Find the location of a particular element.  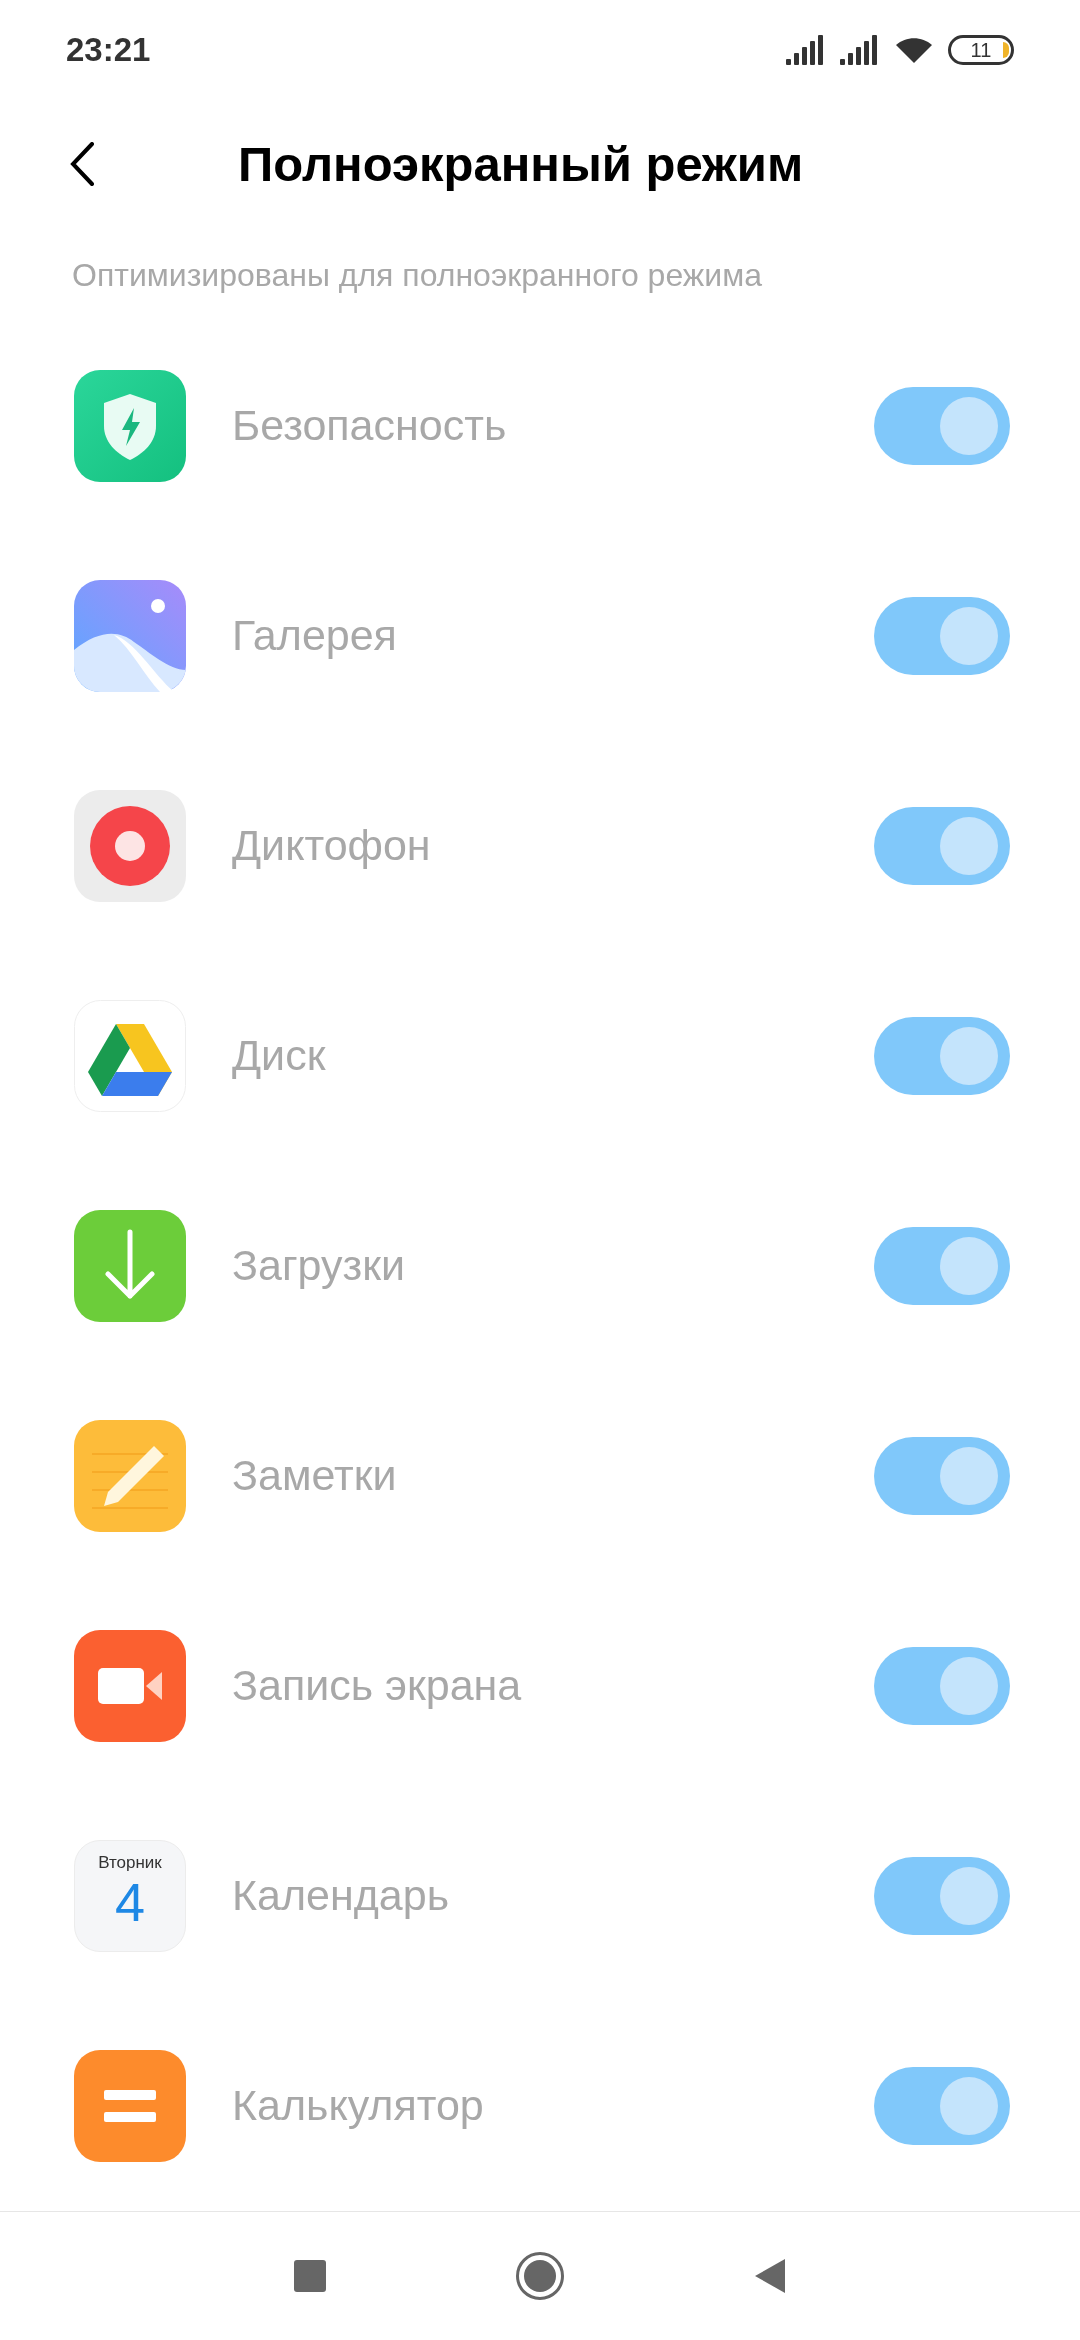

app-name: Безопасность is located at coordinates (370, 426).